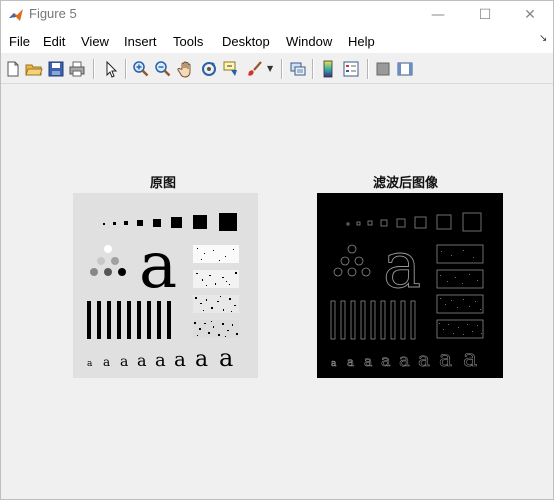 Image resolution: width=554 pixels, height=500 pixels. What do you see at coordinates (201, 359) in the screenshot?
I see `letter-a-7: a` at bounding box center [201, 359].